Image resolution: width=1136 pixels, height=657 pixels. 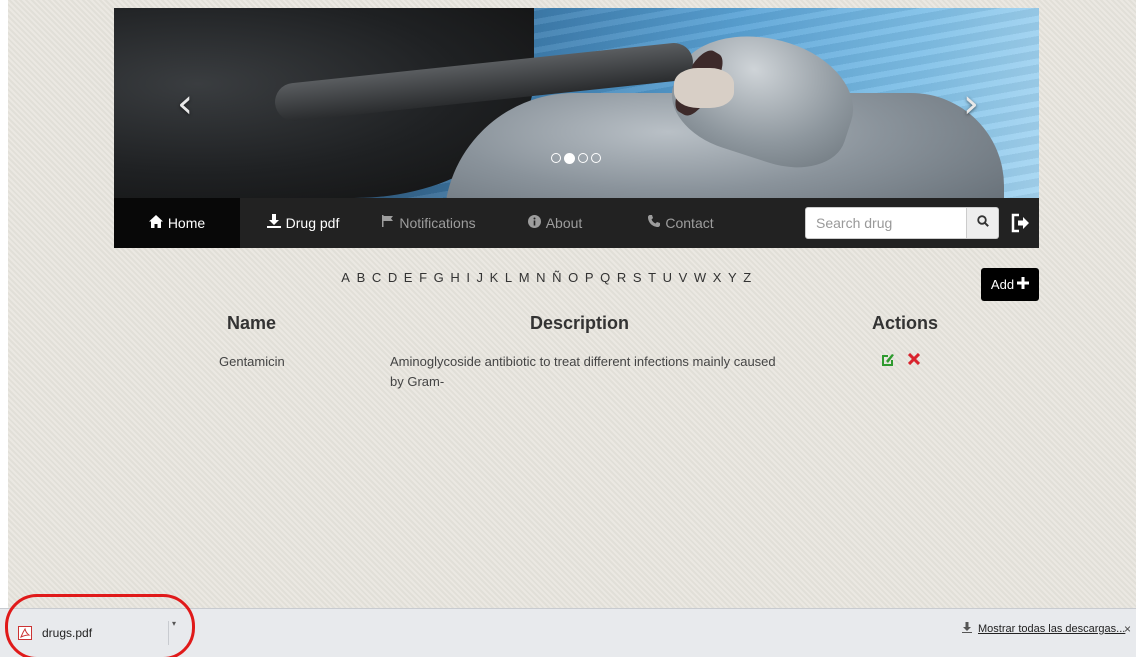 I want to click on alphabet-letter: B, so click(x=360, y=277).